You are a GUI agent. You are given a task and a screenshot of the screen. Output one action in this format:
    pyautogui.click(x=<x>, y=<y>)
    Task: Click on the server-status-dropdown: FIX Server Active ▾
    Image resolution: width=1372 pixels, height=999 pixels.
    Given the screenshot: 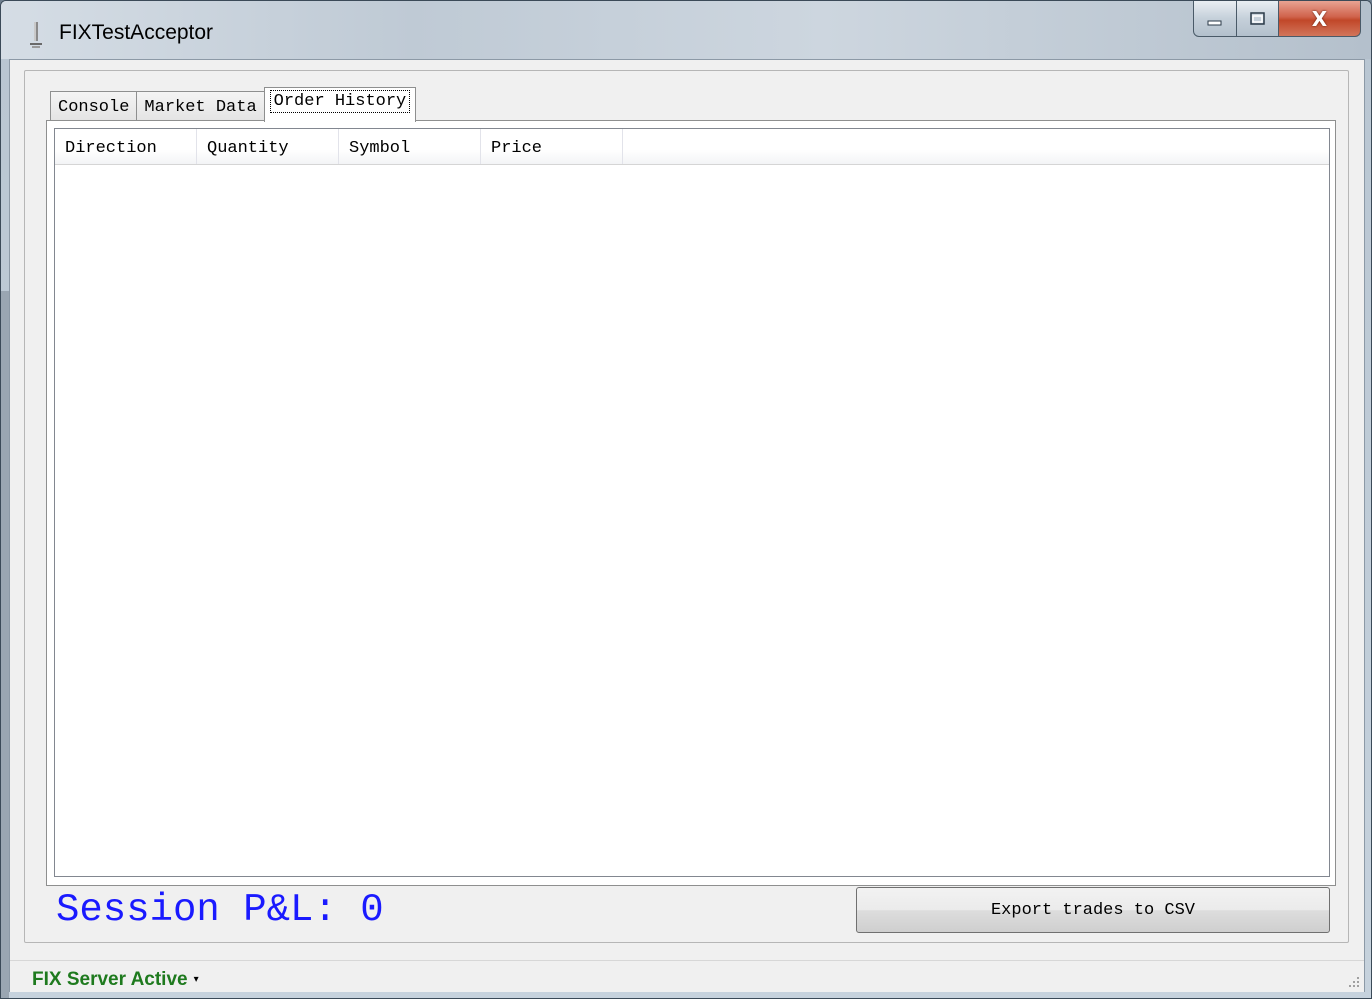 What is the action you would take?
    pyautogui.click(x=115, y=980)
    